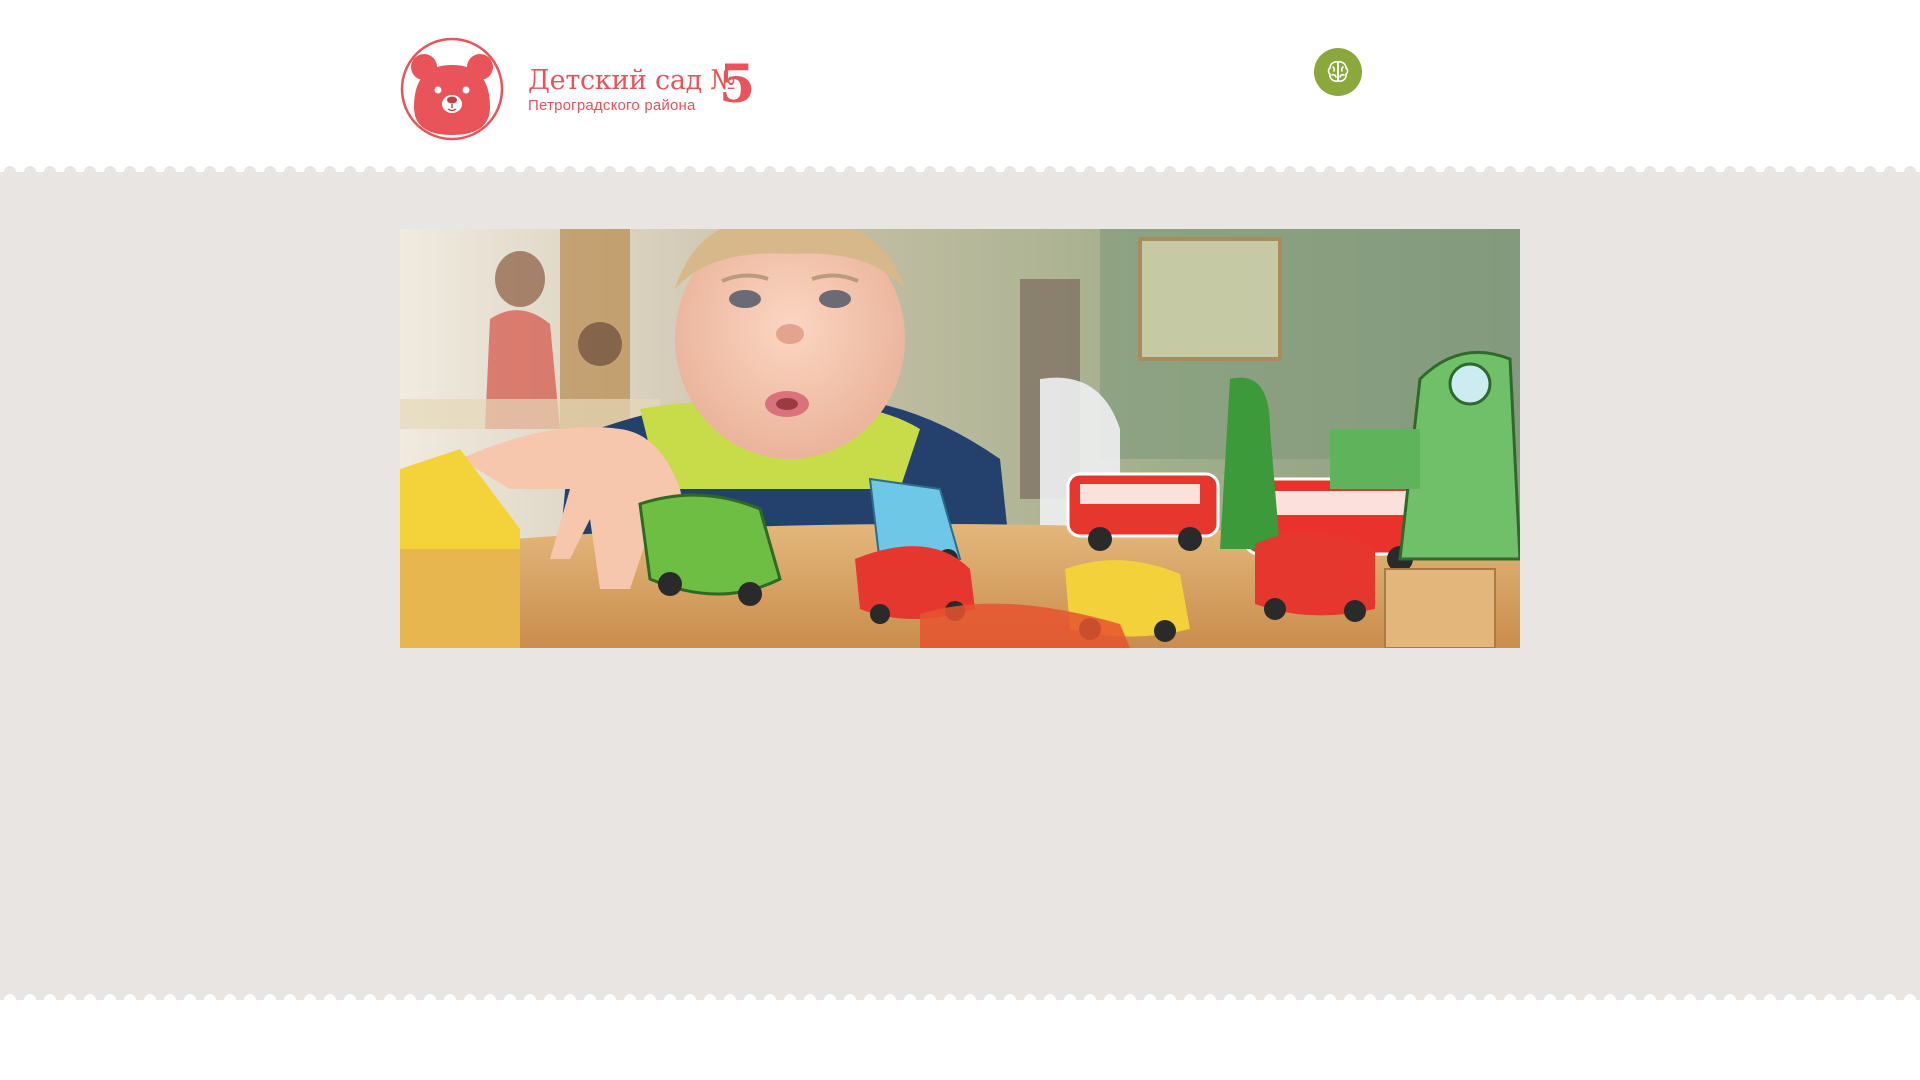 The width and height of the screenshot is (1920, 1080). What do you see at coordinates (960, 1000) in the screenshot?
I see `footer-wavy-border` at bounding box center [960, 1000].